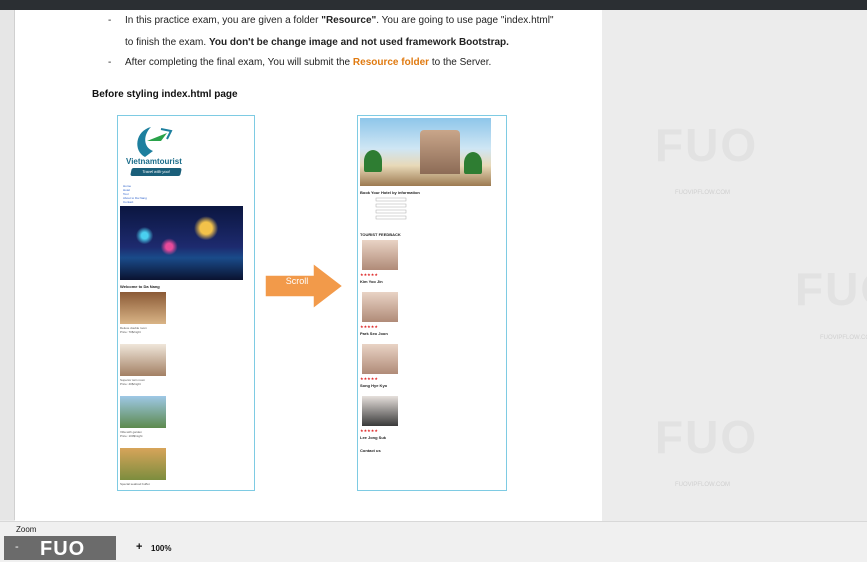  What do you see at coordinates (7, 265) in the screenshot?
I see `left-gutter` at bounding box center [7, 265].